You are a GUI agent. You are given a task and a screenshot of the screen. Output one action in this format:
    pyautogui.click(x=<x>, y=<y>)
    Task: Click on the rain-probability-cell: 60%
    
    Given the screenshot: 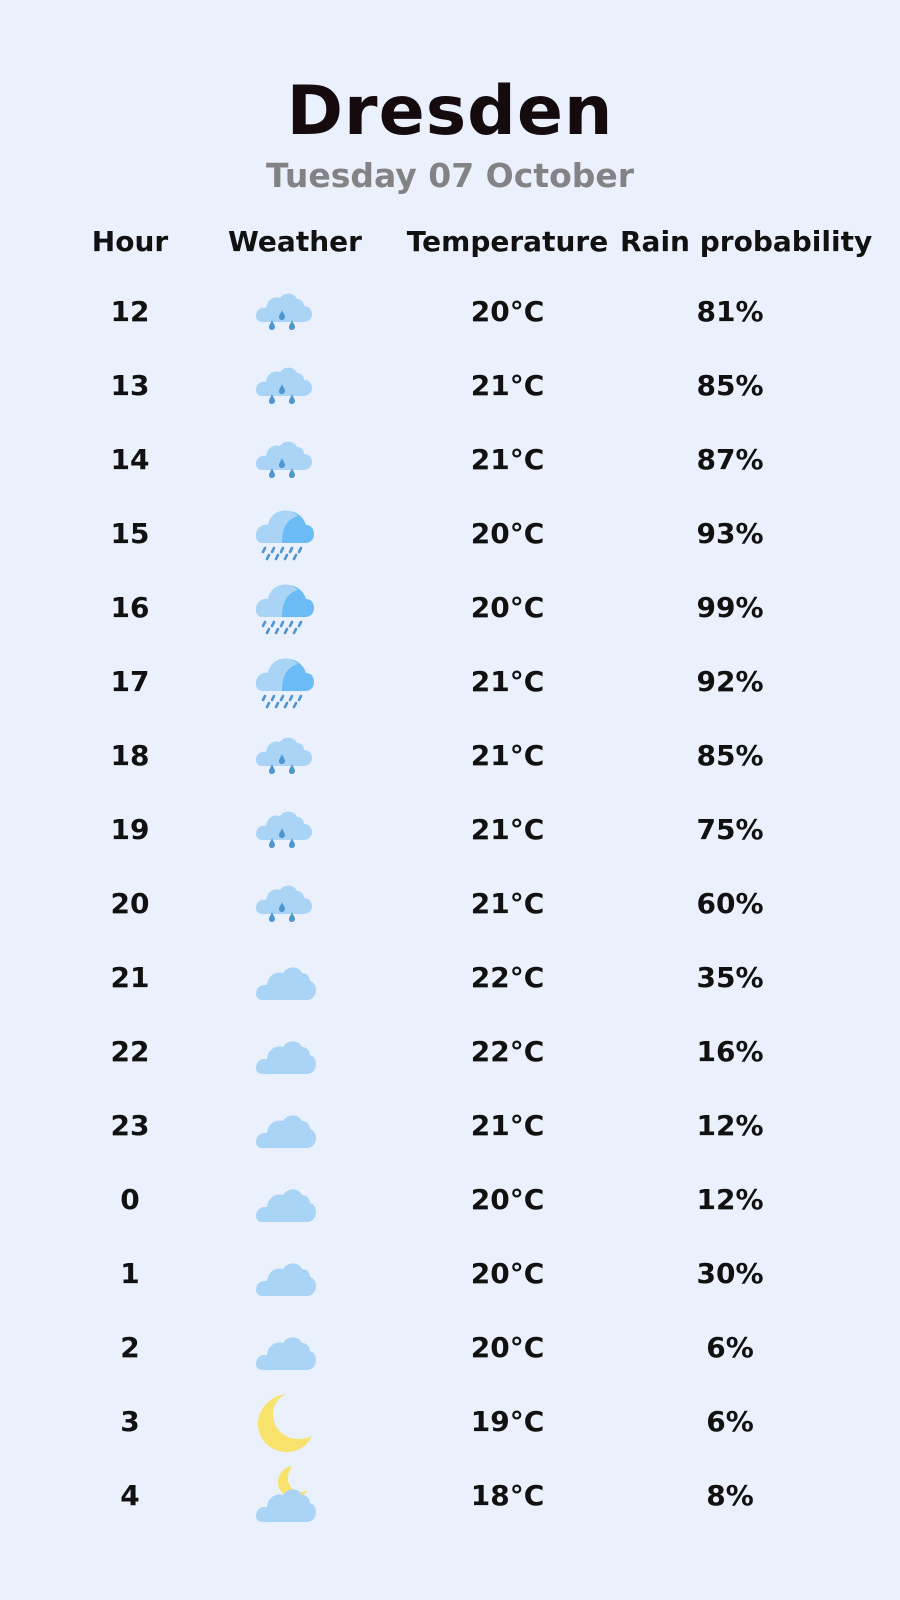 What is the action you would take?
    pyautogui.click(x=730, y=903)
    